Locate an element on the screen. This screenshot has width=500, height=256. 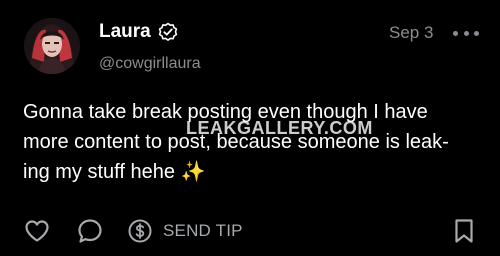
dollar-coin-icon is located at coordinates (140, 231).